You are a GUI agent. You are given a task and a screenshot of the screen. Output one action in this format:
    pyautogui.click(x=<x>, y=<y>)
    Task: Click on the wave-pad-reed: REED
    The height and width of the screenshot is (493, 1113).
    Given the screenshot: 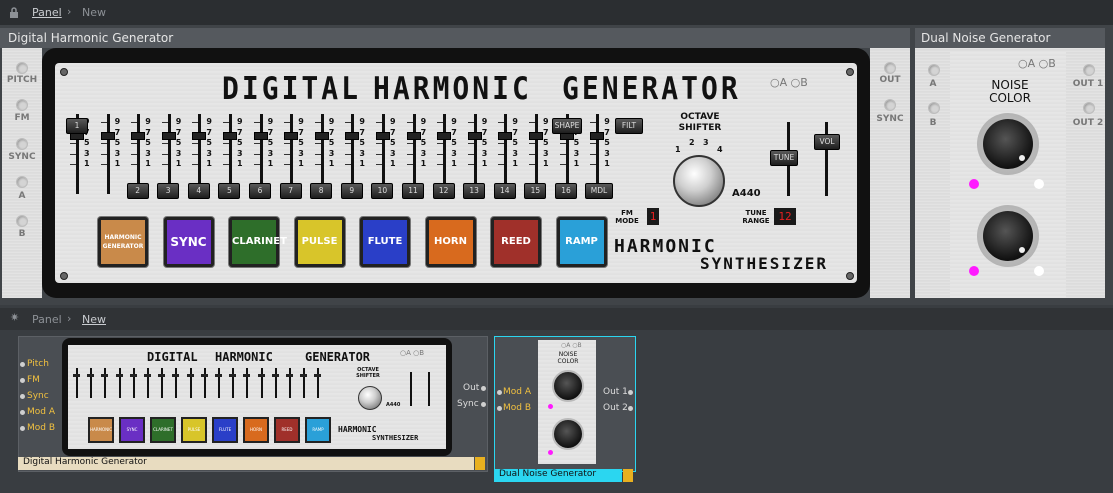 What is the action you would take?
    pyautogui.click(x=516, y=242)
    